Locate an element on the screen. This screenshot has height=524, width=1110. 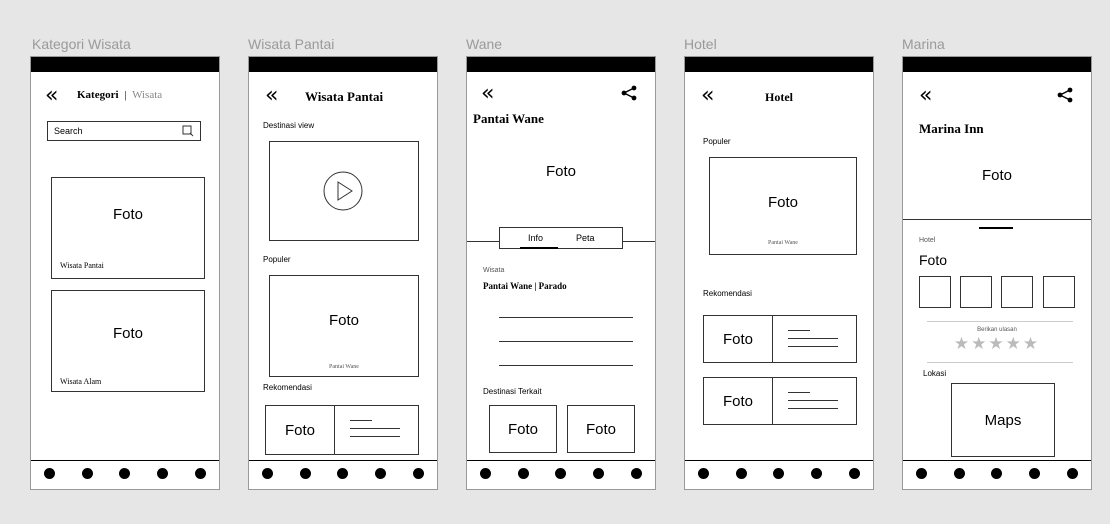
divider is located at coordinates (997, 219).